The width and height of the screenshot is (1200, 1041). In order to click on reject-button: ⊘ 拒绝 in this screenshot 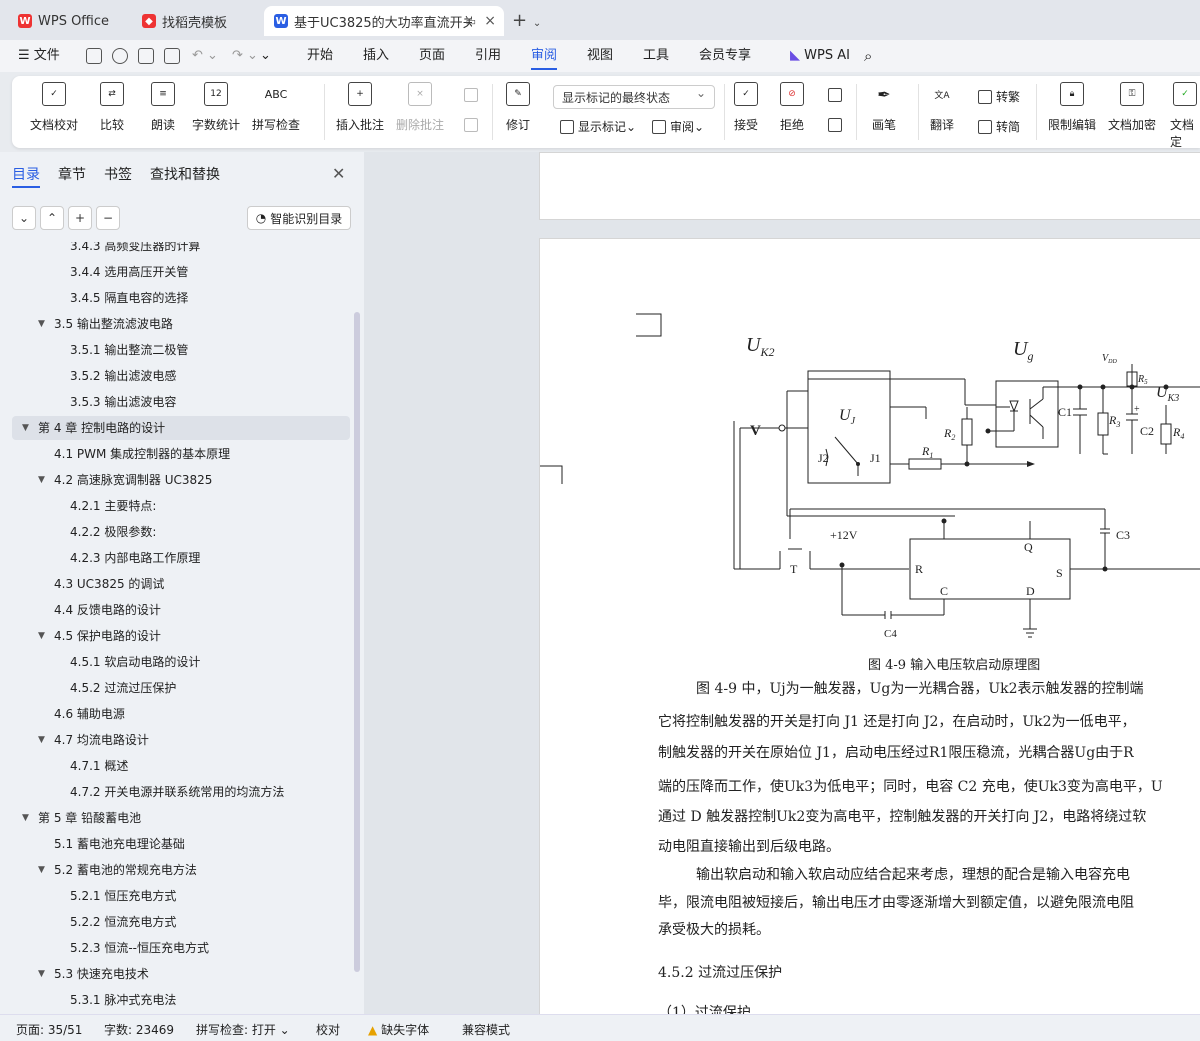, I will do `click(792, 107)`.